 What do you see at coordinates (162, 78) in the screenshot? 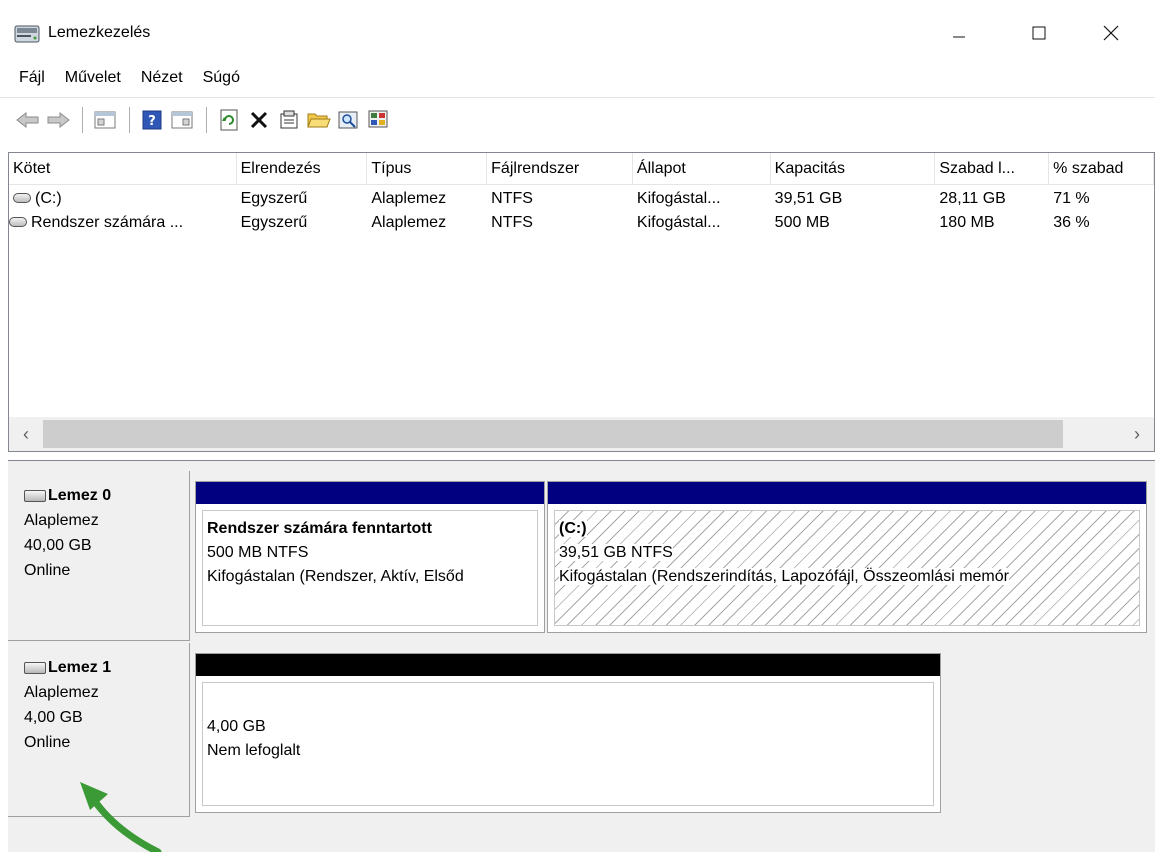
I see `menu-view: Nézet` at bounding box center [162, 78].